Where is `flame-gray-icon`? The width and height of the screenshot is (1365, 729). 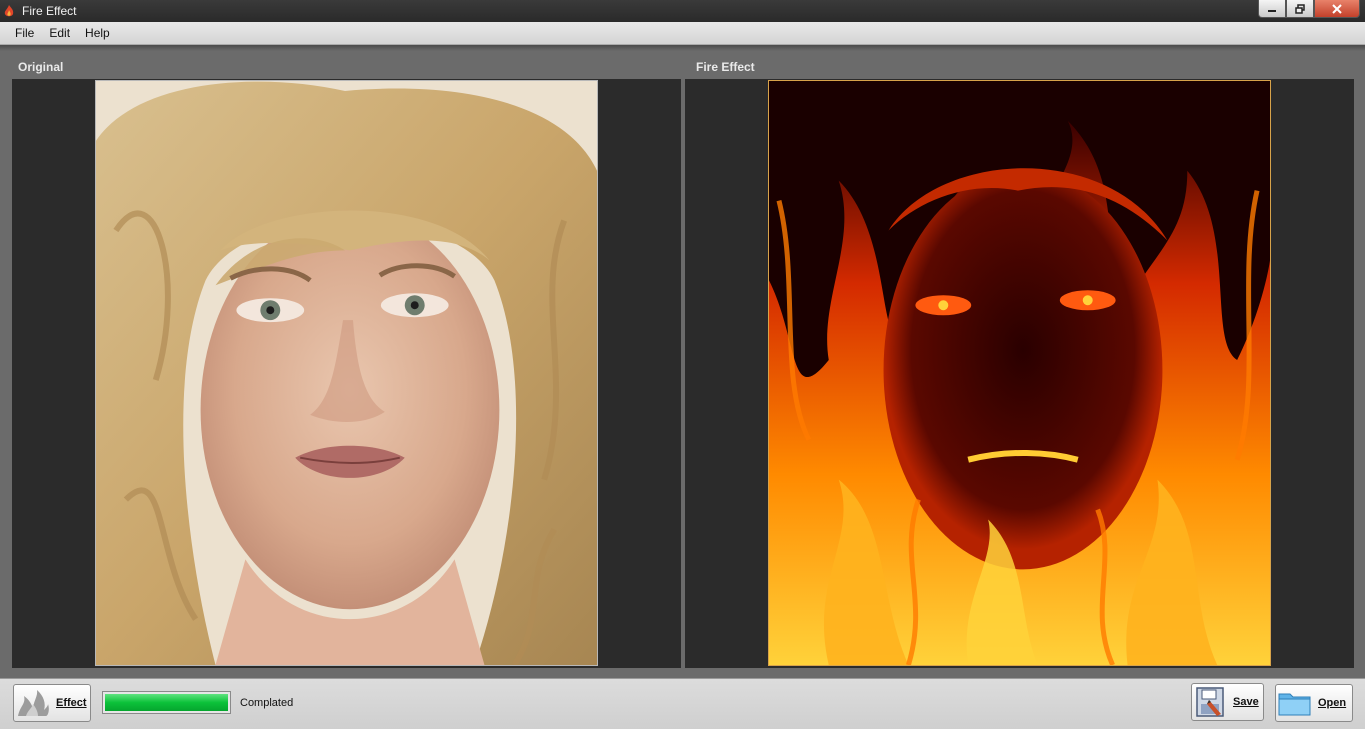
flame-gray-icon is located at coordinates (33, 703).